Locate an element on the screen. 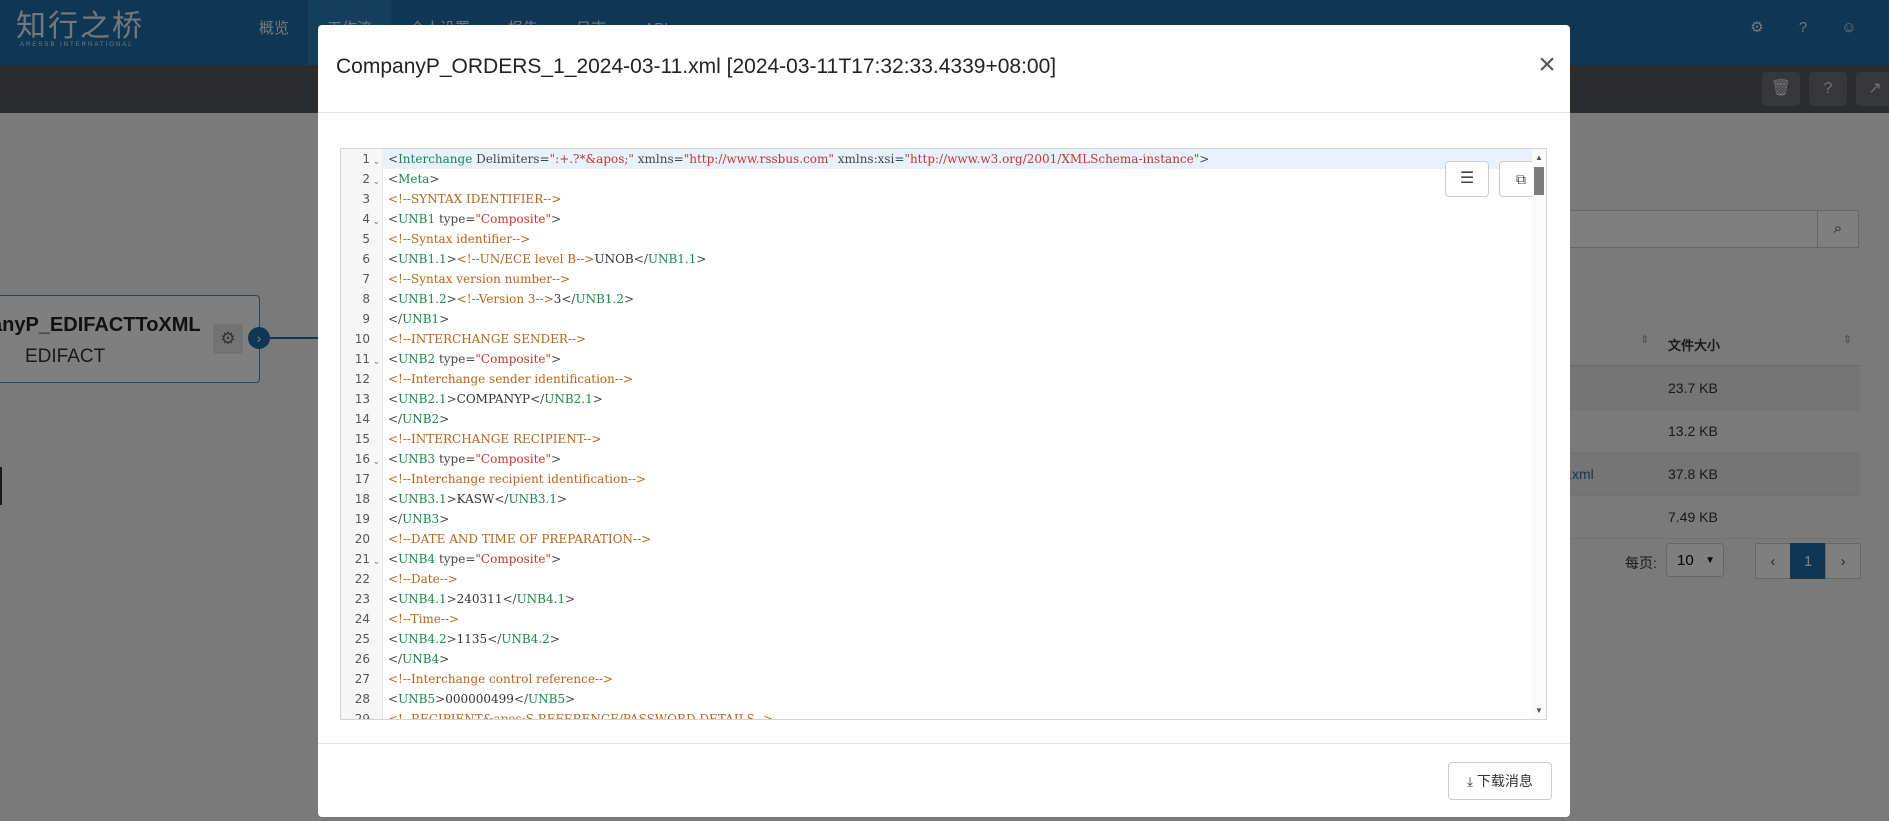 The height and width of the screenshot is (821, 1889). line-number: 10 is located at coordinates (361, 339).